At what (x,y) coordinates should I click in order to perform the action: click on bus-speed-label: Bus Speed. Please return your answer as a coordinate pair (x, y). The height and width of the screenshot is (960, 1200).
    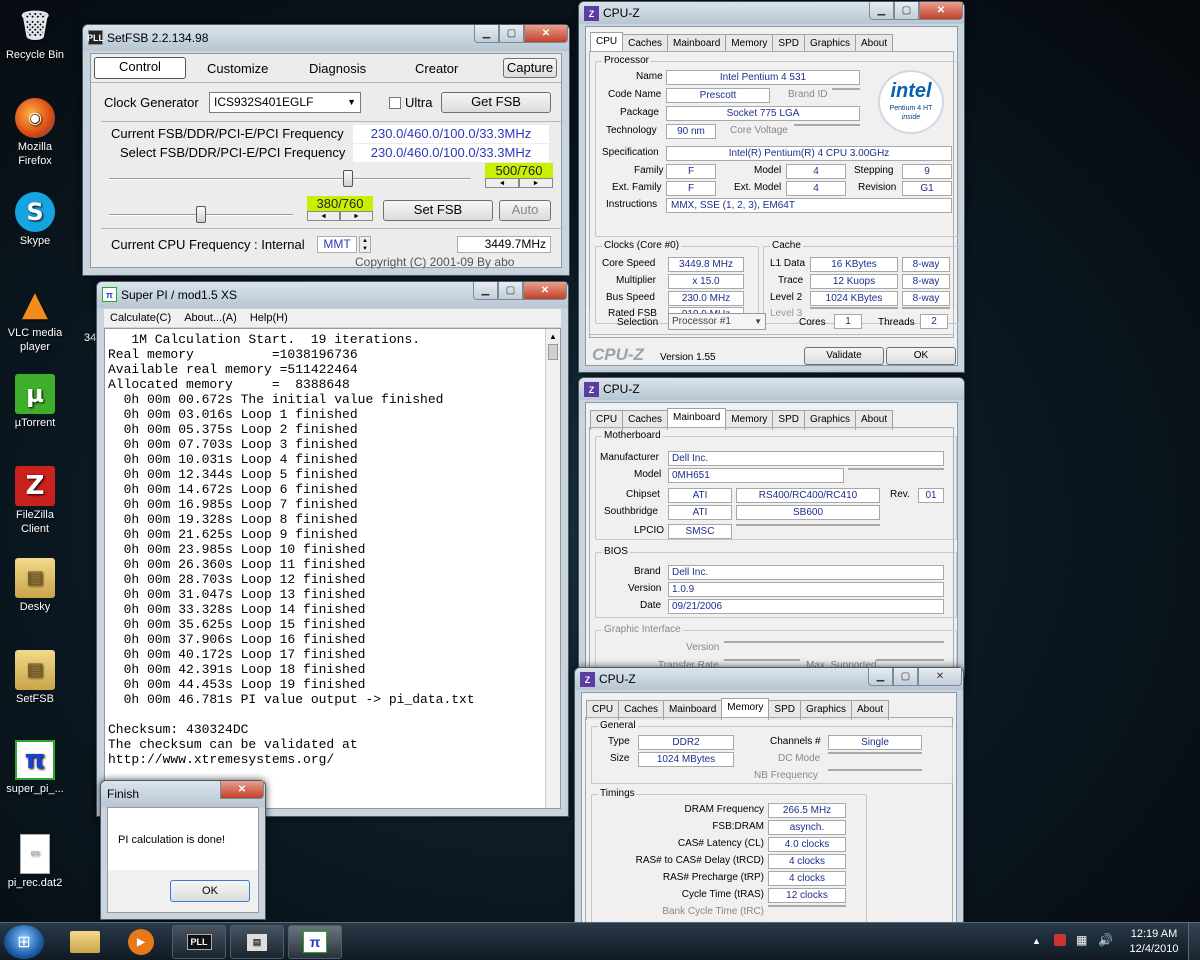
    Looking at the image, I should click on (630, 297).